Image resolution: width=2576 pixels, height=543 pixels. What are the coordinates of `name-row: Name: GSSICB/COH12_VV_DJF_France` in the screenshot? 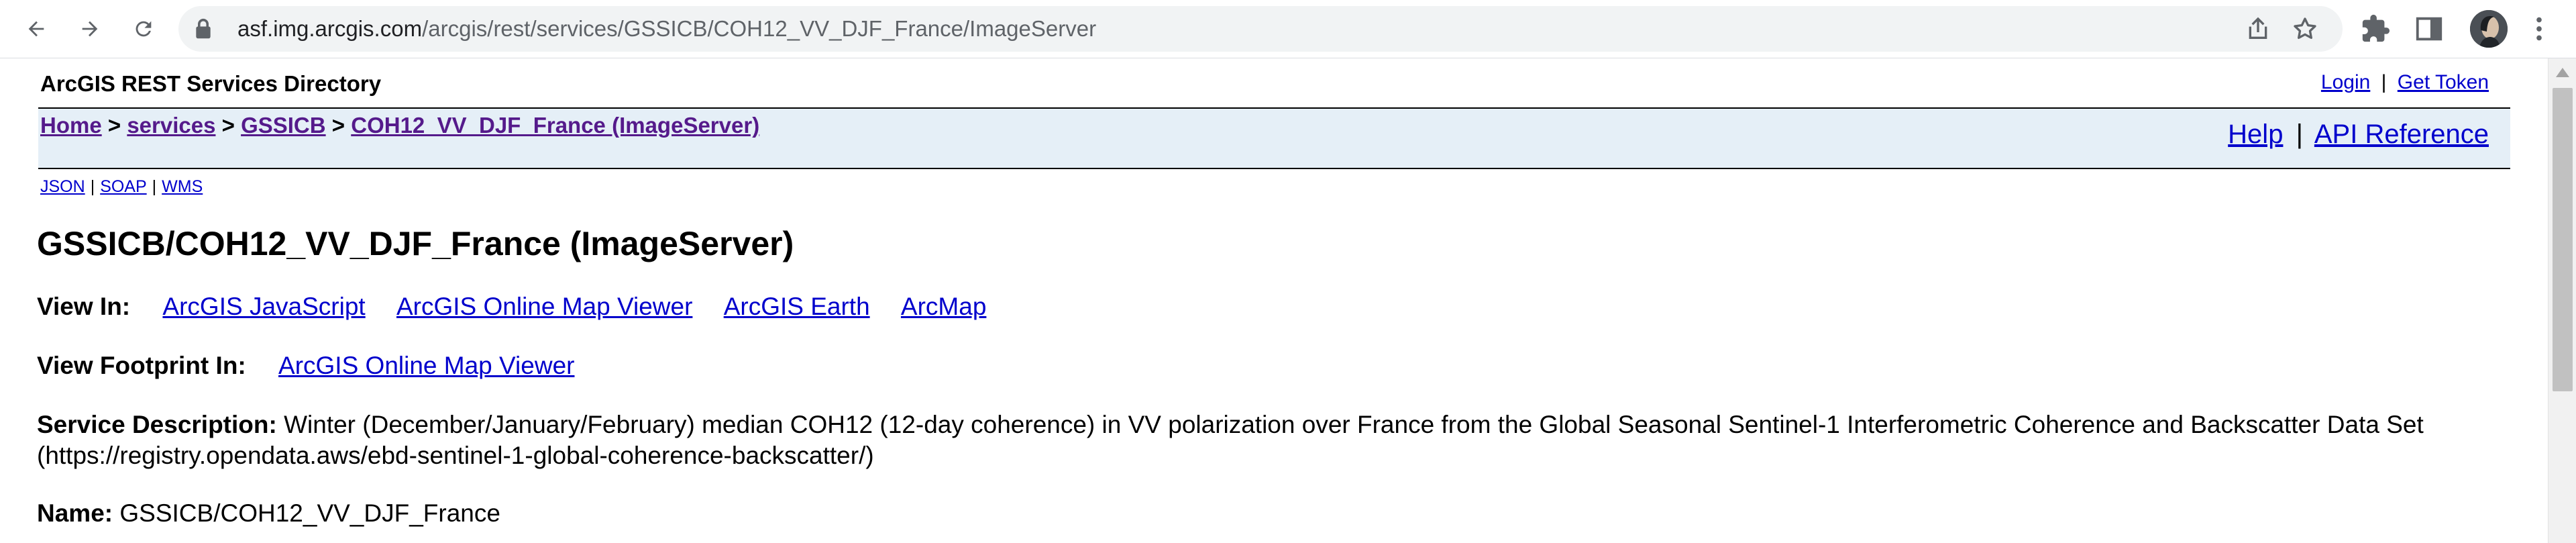 It's located at (268, 513).